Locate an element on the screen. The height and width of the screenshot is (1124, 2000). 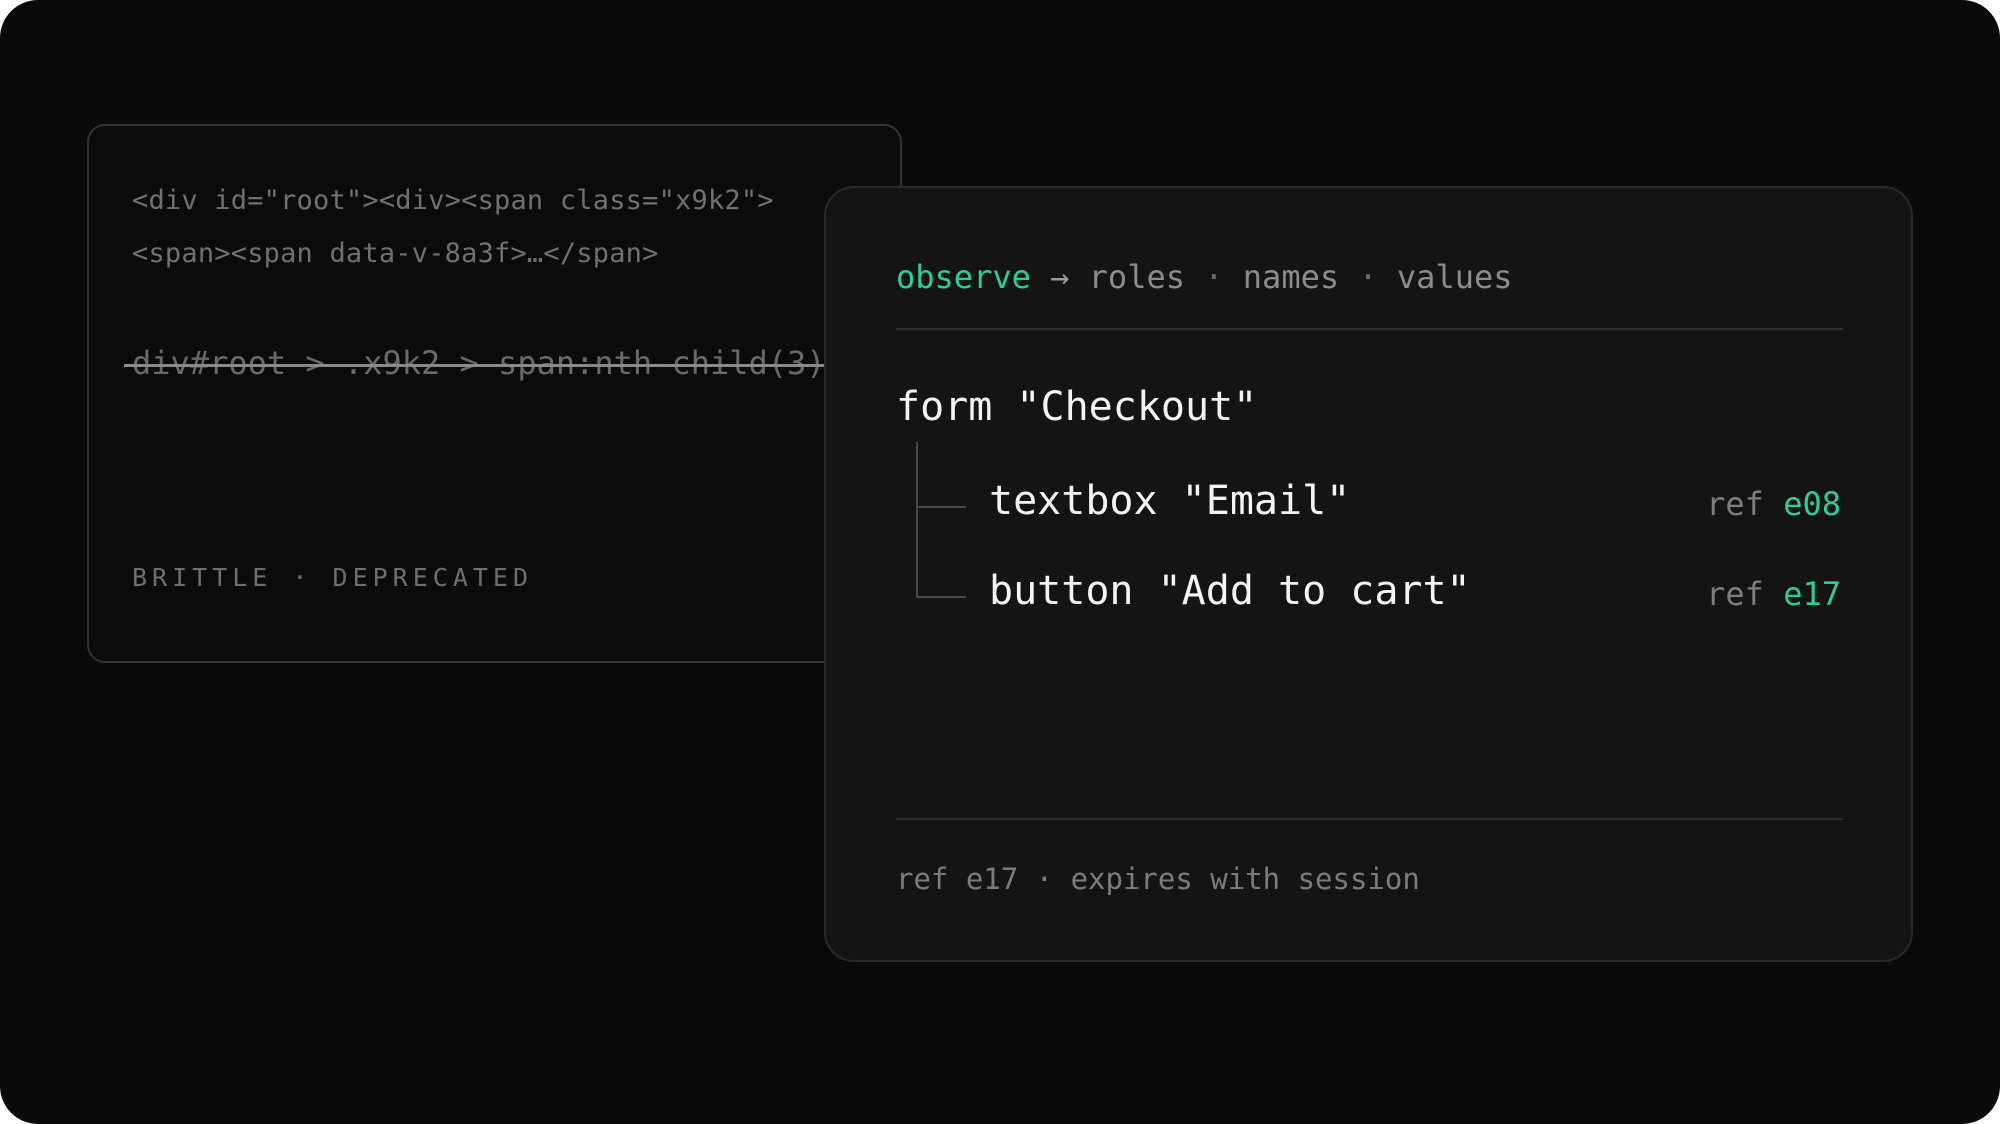
ref-id: e08 is located at coordinates (1812, 504).